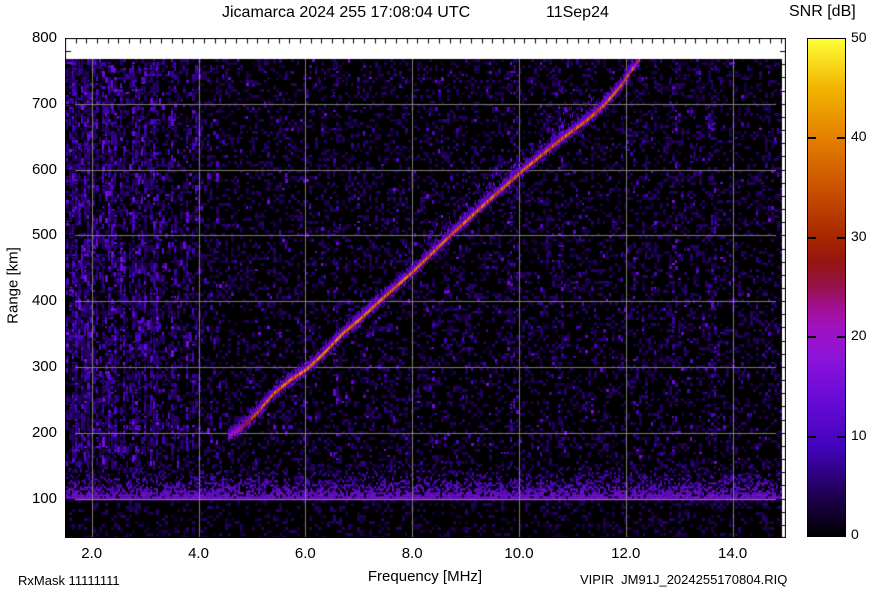  Describe the element at coordinates (859, 37) in the screenshot. I see `colorbar-tick-label: 50` at that location.